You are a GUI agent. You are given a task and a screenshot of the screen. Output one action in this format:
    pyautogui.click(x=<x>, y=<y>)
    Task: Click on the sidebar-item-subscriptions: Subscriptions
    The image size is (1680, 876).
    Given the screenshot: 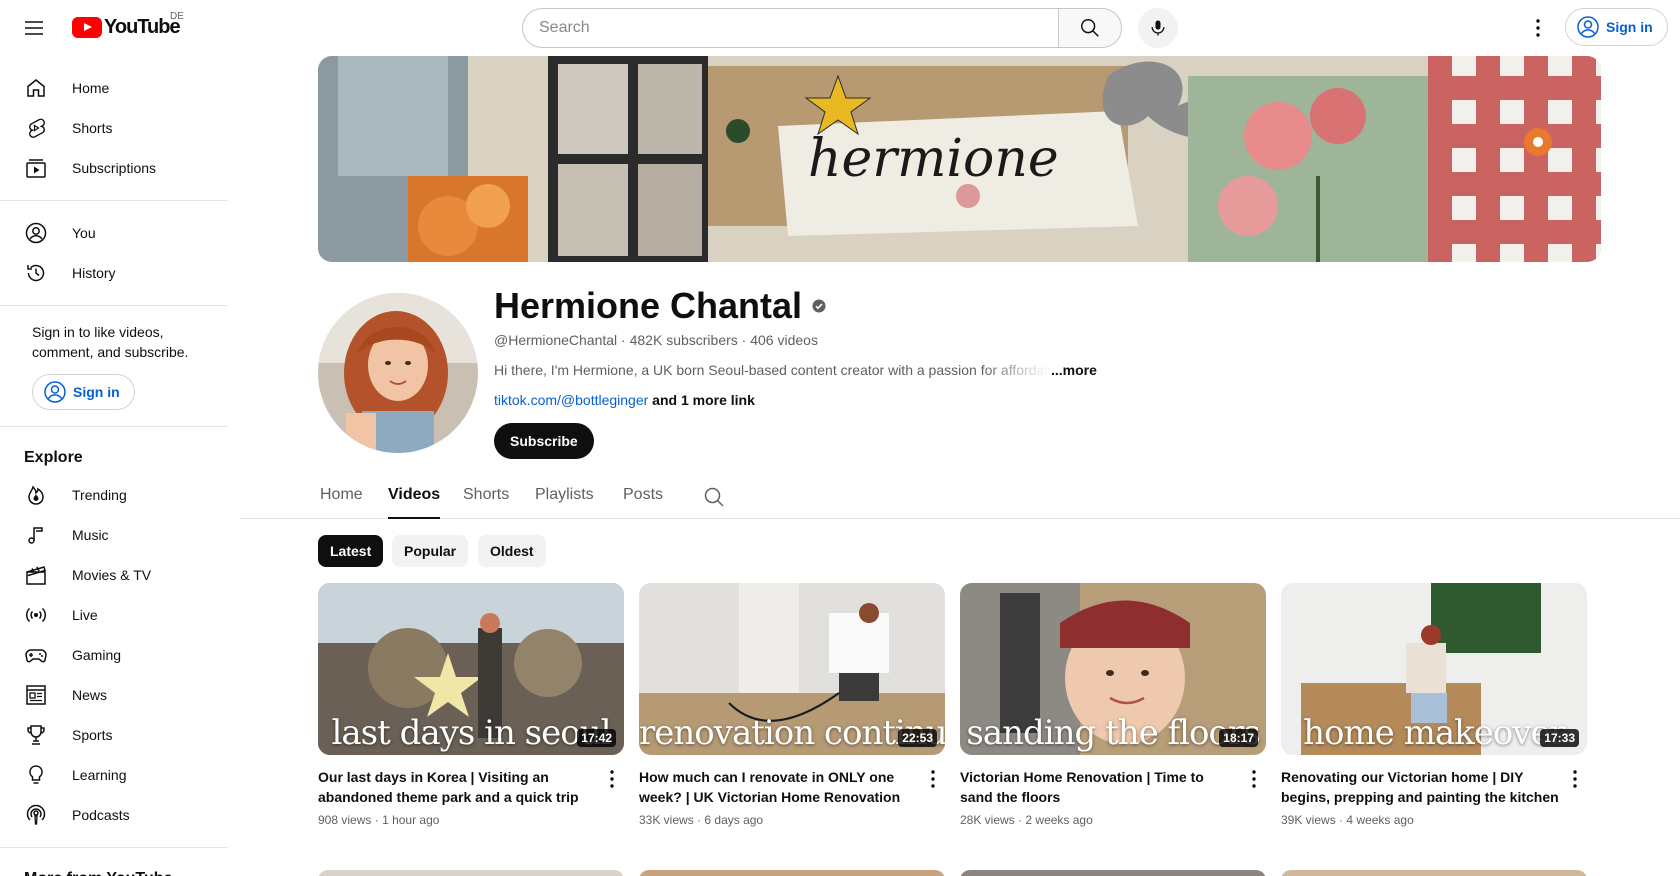 What is the action you would take?
    pyautogui.click(x=120, y=168)
    